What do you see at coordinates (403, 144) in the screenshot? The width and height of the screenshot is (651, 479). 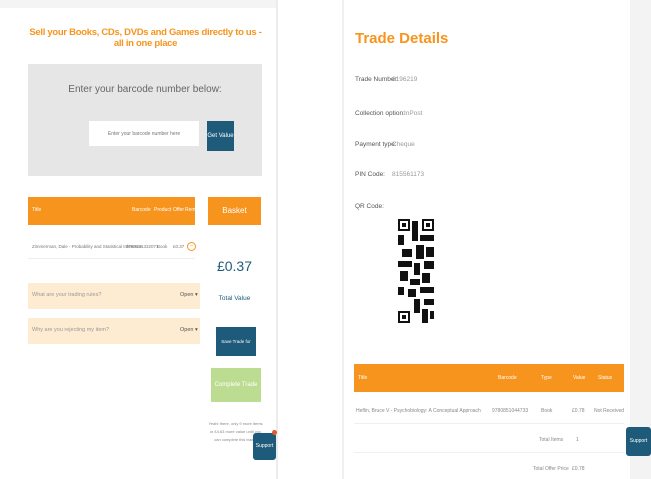 I see `payment-type-value: Cheque` at bounding box center [403, 144].